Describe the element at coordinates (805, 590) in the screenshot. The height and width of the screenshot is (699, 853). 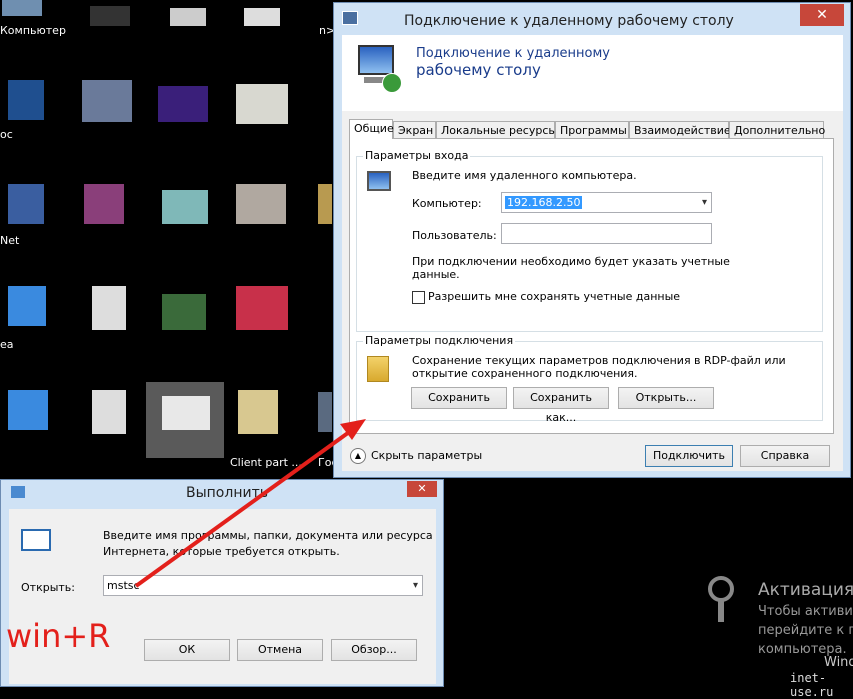
I see `activation-title: Активация` at that location.